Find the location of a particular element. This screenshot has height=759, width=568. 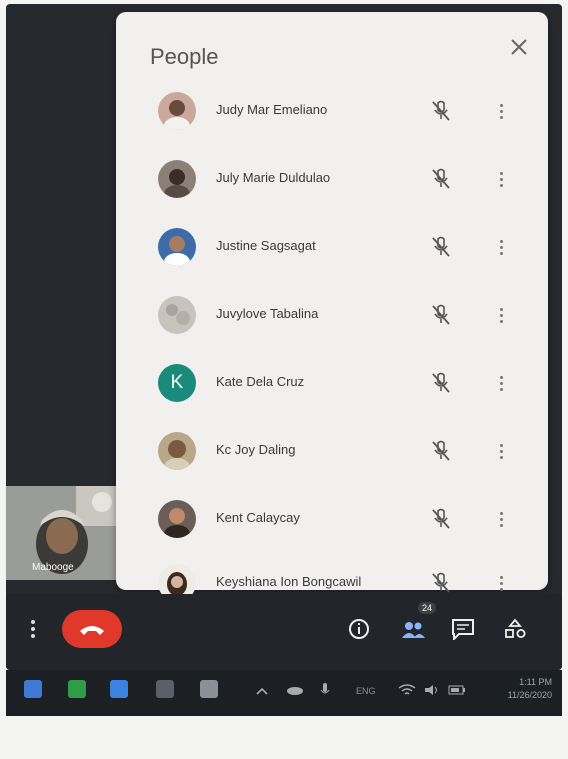

participant-name: Juvylove Tabalina is located at coordinates (267, 313).